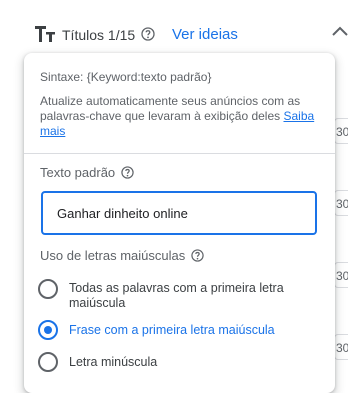 This screenshot has height=393, width=348. What do you see at coordinates (179, 213) in the screenshot?
I see `default-text-input` at bounding box center [179, 213].